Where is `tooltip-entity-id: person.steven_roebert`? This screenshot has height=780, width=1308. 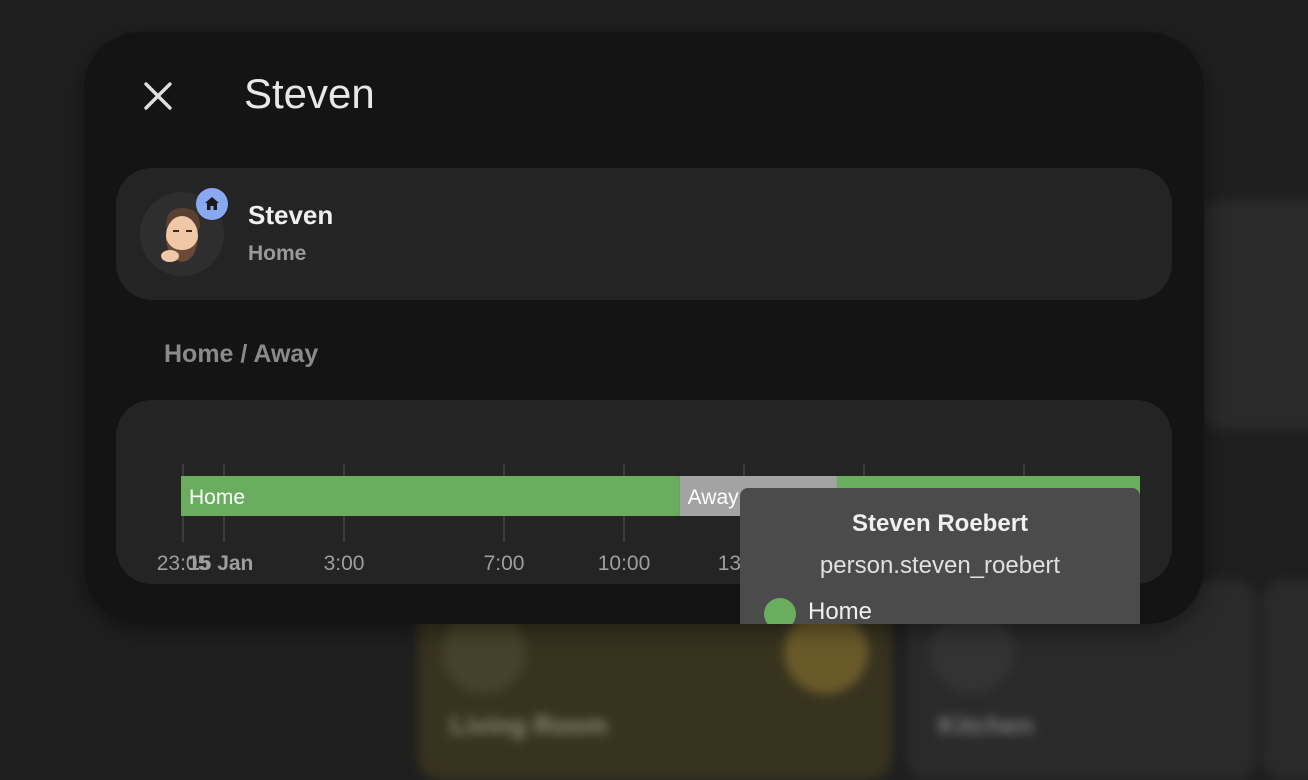 tooltip-entity-id: person.steven_roebert is located at coordinates (940, 565).